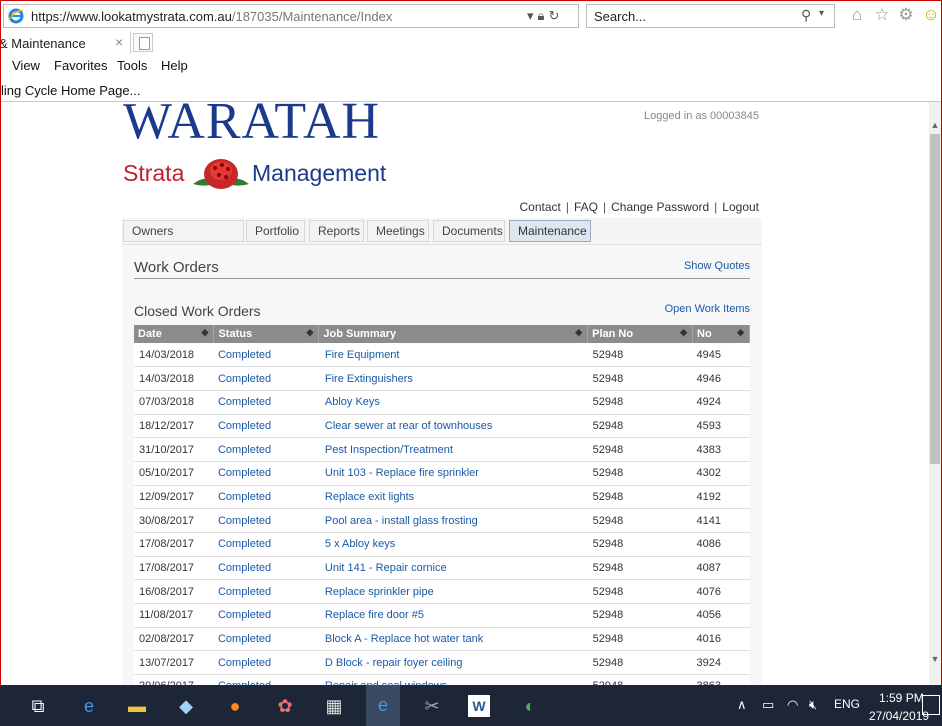 The image size is (942, 726). What do you see at coordinates (707, 309) in the screenshot?
I see `open-work-items-link: Open Work Items` at bounding box center [707, 309].